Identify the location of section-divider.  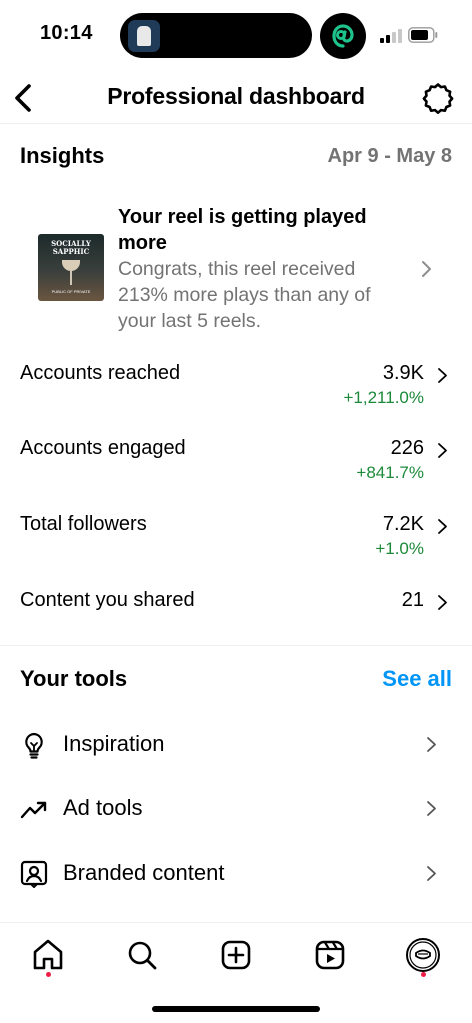
(236, 645).